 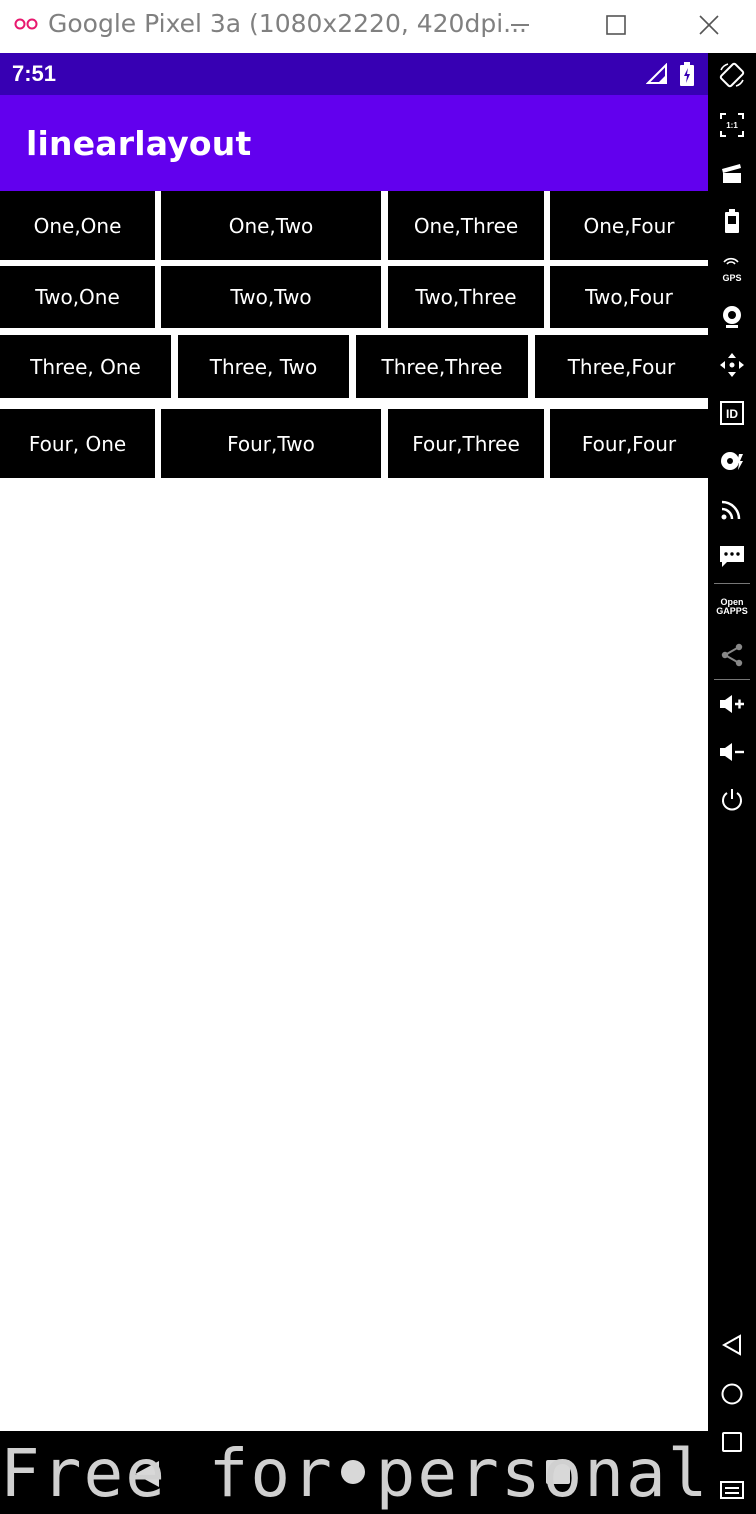 I want to click on back-icon, so click(x=731, y=1345).